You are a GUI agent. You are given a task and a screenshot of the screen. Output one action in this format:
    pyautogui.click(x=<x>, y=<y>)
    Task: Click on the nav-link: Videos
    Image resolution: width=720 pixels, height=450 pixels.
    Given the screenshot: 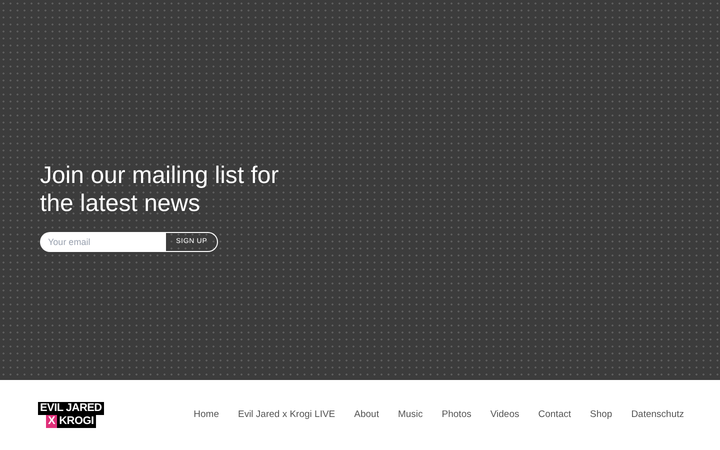 What is the action you would take?
    pyautogui.click(x=505, y=415)
    